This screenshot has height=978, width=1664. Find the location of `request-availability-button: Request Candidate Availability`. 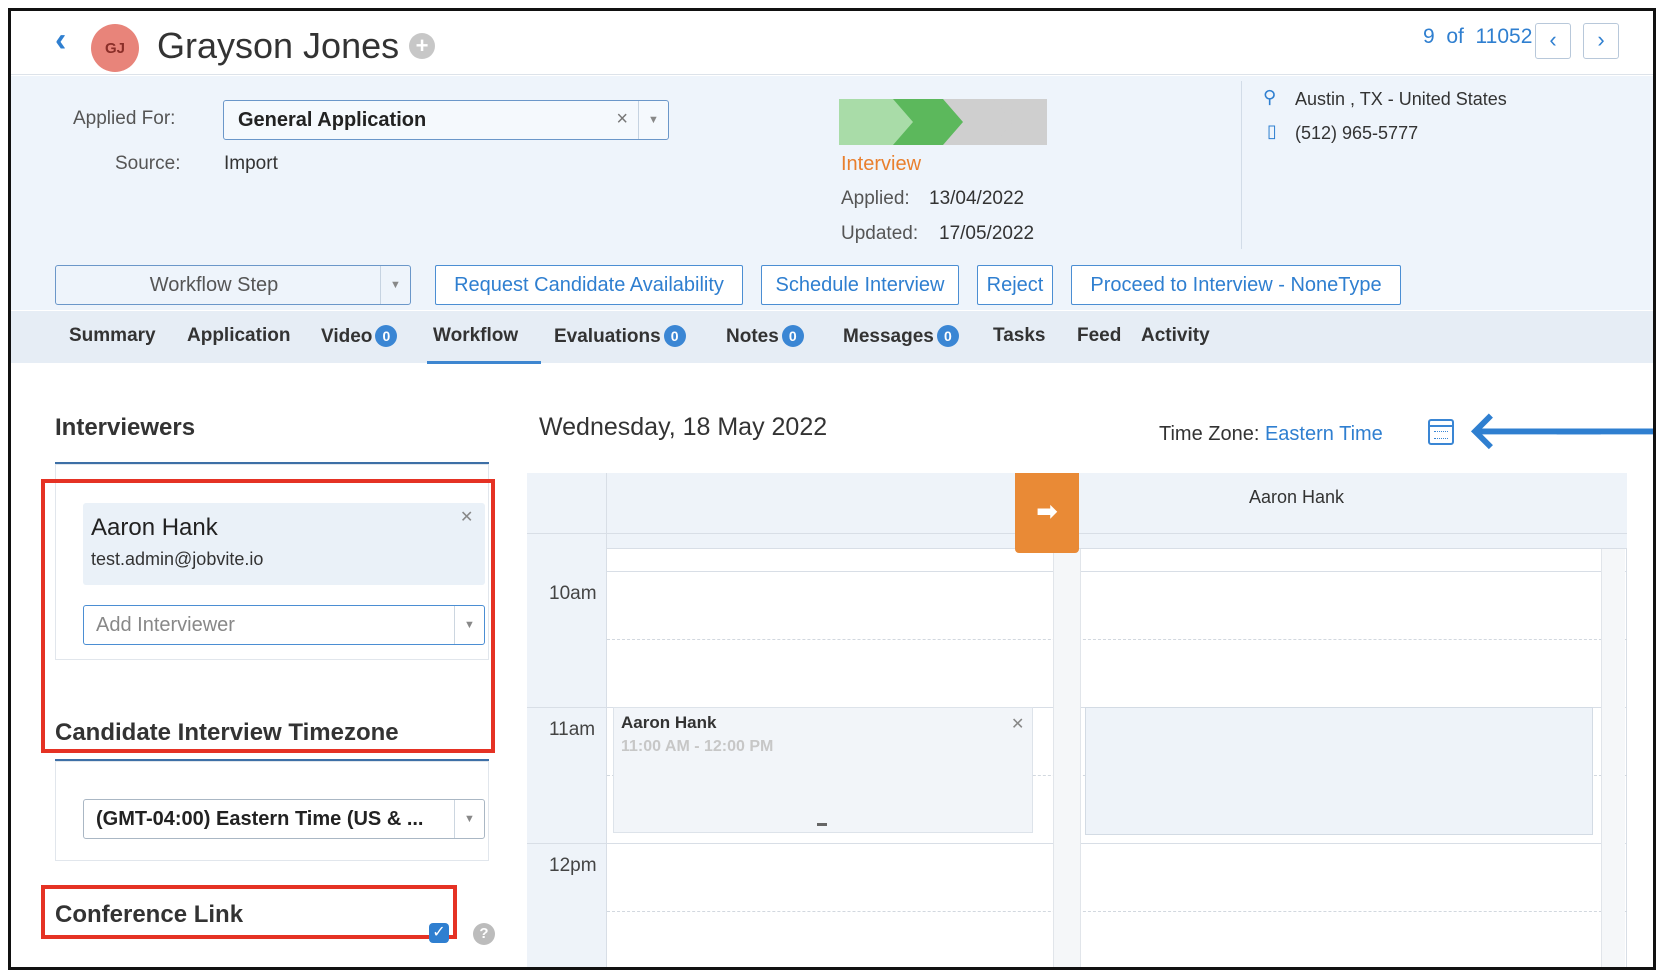

request-availability-button: Request Candidate Availability is located at coordinates (589, 285).